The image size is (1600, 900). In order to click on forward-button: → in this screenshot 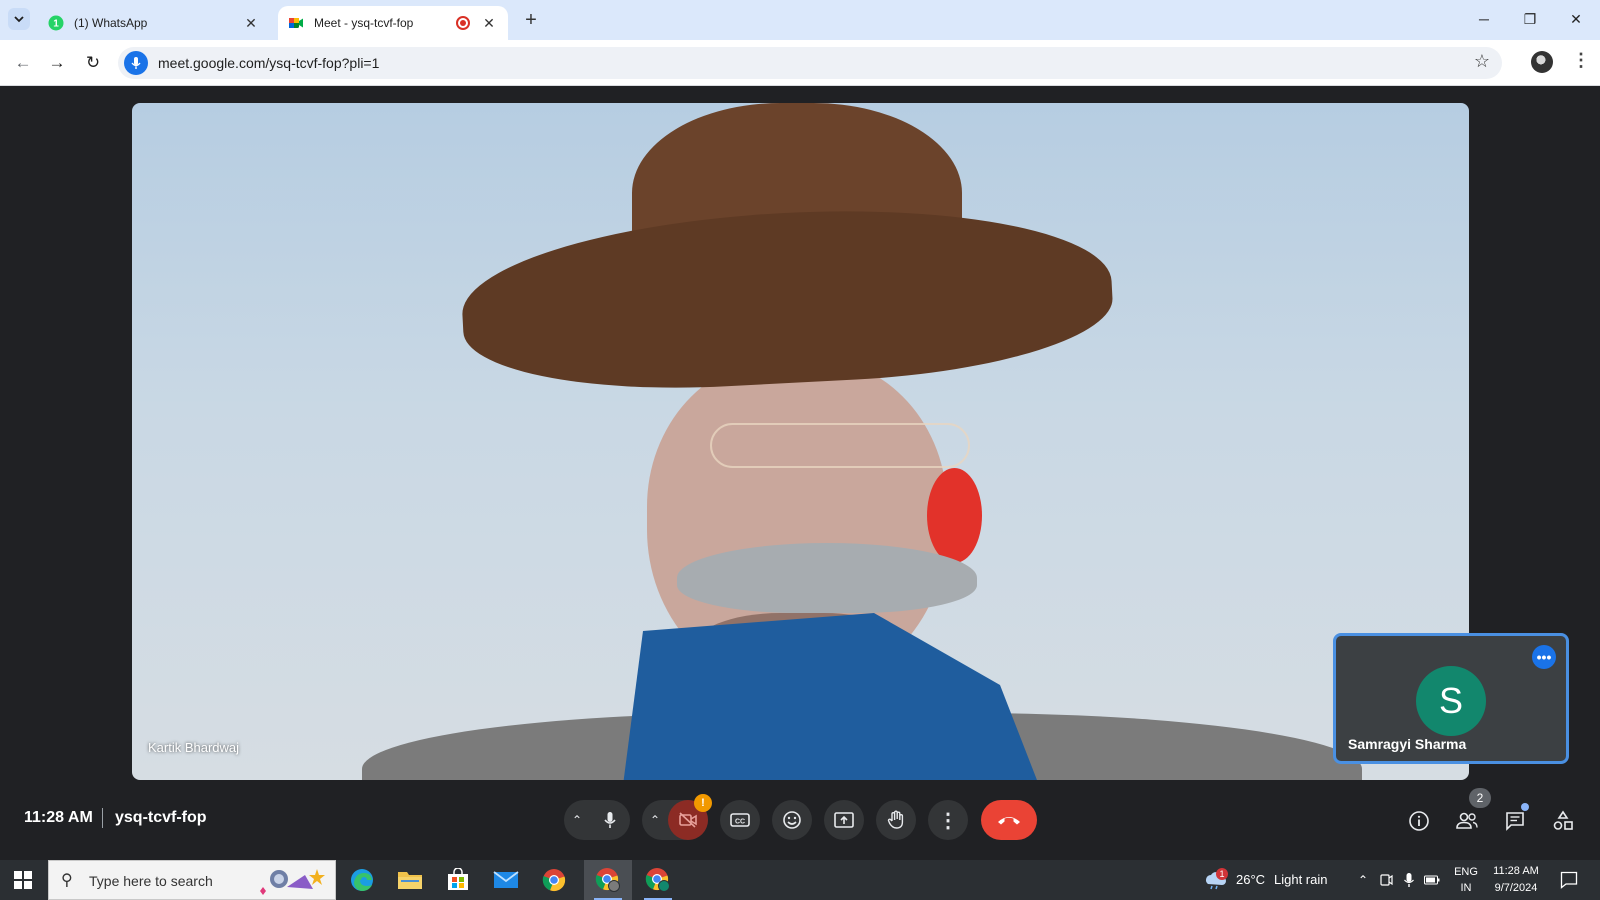, I will do `click(57, 63)`.